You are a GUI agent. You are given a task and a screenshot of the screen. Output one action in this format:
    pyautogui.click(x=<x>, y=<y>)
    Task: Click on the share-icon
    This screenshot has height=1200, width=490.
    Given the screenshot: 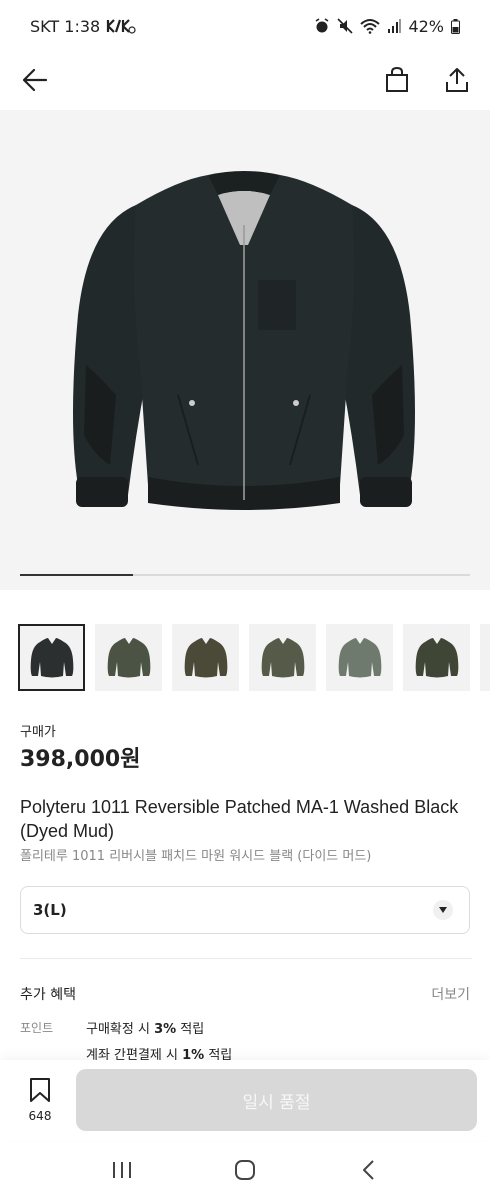 What is the action you would take?
    pyautogui.click(x=457, y=80)
    